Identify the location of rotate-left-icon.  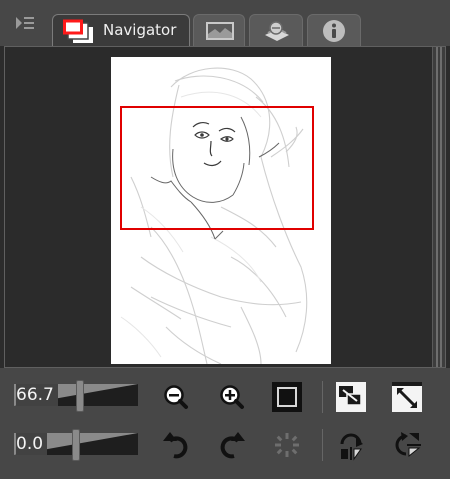
(175, 445).